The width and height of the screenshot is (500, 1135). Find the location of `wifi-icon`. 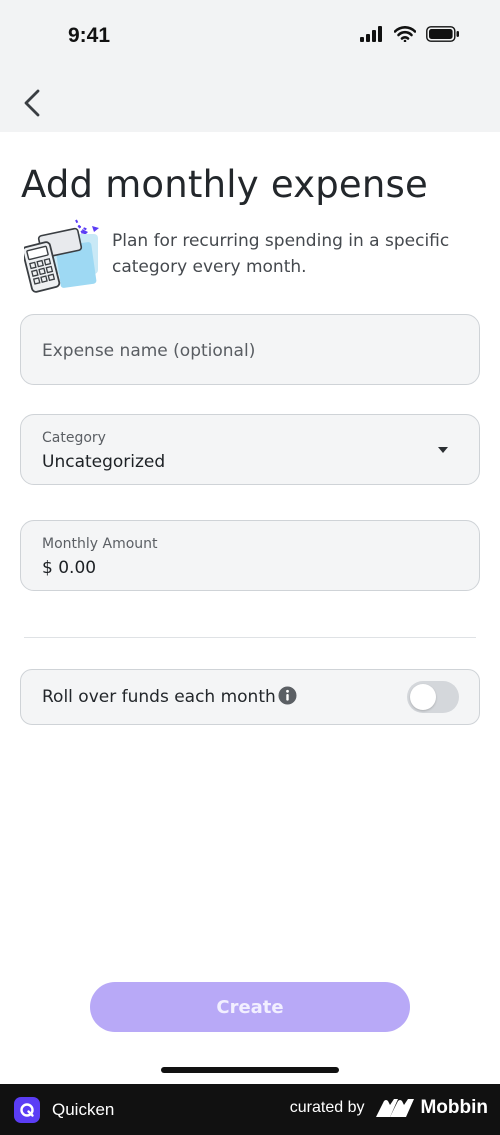

wifi-icon is located at coordinates (405, 34).